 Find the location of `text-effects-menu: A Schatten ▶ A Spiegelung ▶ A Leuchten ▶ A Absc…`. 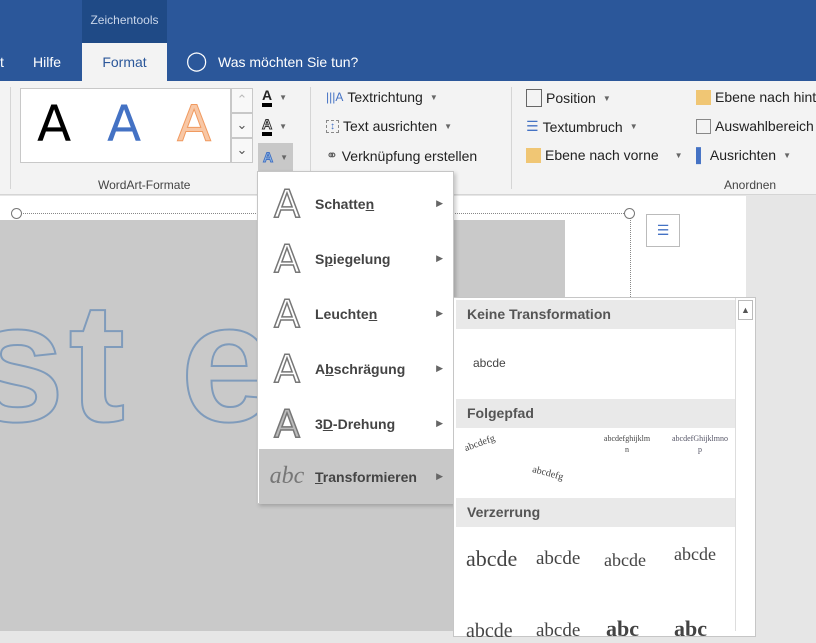

text-effects-menu: A Schatten ▶ A Spiegelung ▶ A Leuchten ▶ A Absc… is located at coordinates (355, 337).